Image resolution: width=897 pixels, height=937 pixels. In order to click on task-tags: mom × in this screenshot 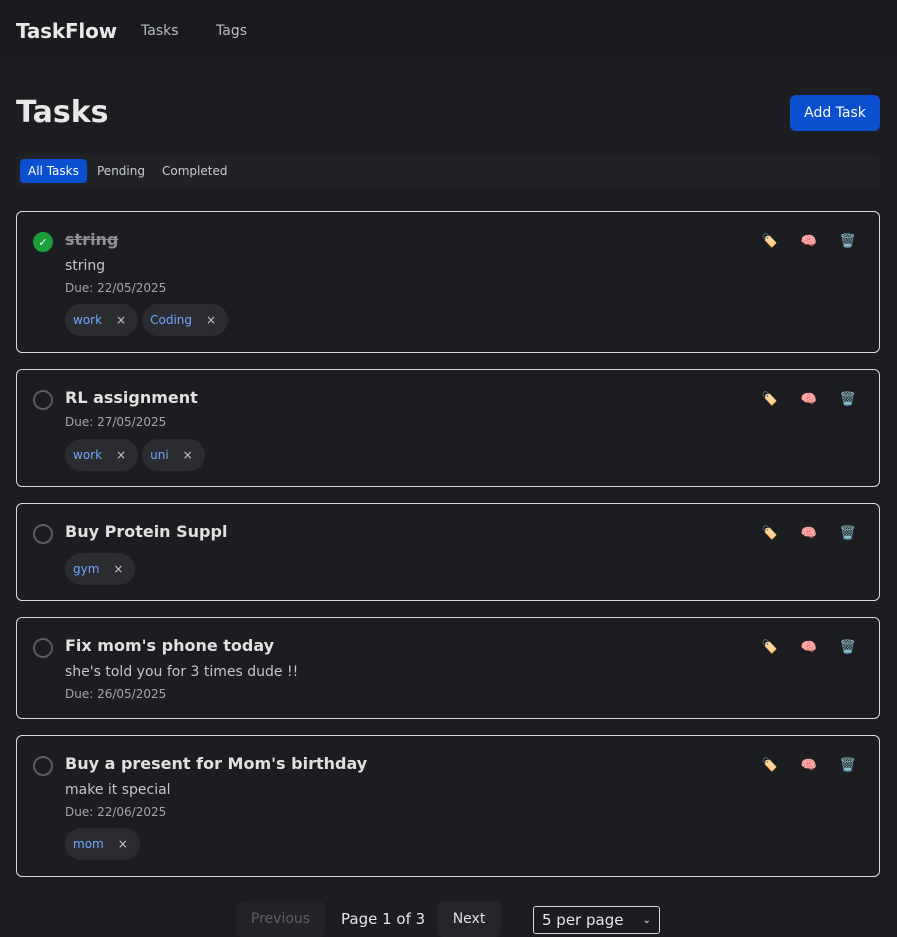, I will do `click(102, 844)`.